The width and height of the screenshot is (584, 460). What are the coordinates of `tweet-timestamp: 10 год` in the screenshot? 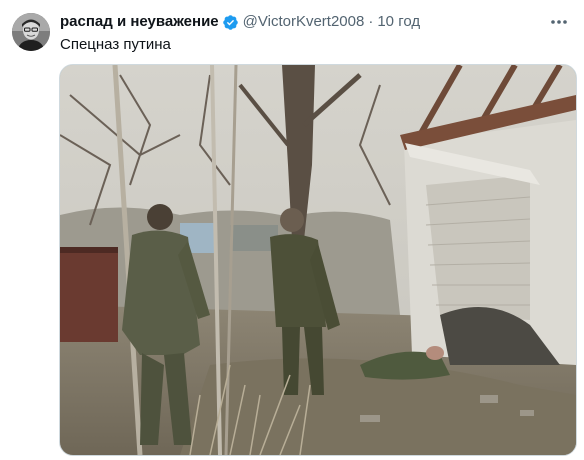 It's located at (398, 22).